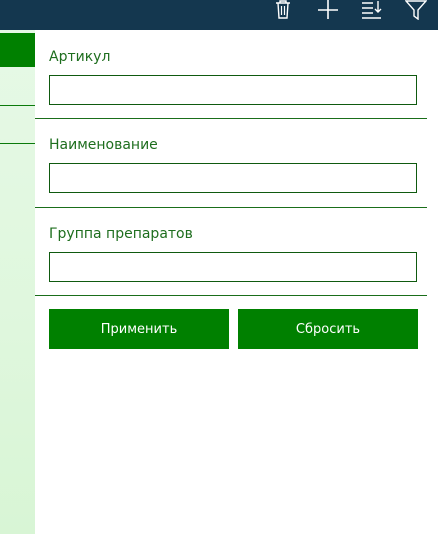 This screenshot has height=534, width=438. What do you see at coordinates (103, 145) in the screenshot?
I see `name-label: Наименование` at bounding box center [103, 145].